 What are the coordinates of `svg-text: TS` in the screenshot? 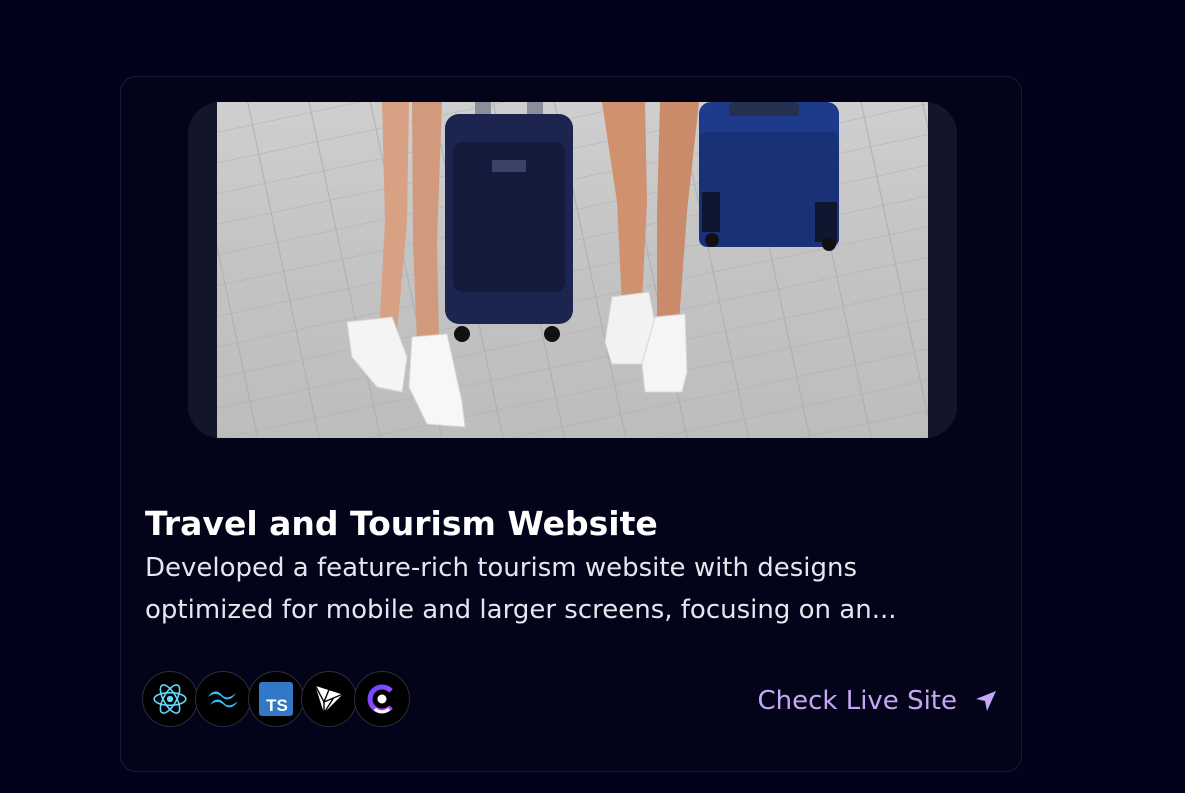 It's located at (277, 705).